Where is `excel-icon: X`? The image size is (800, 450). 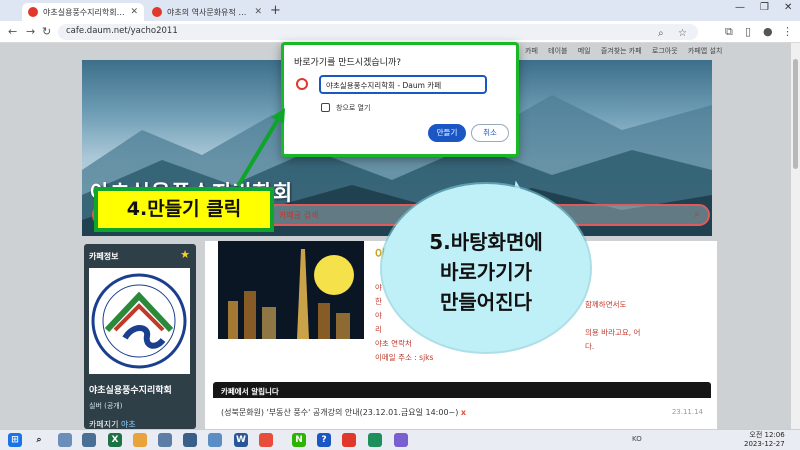
excel-icon: X is located at coordinates (115, 440).